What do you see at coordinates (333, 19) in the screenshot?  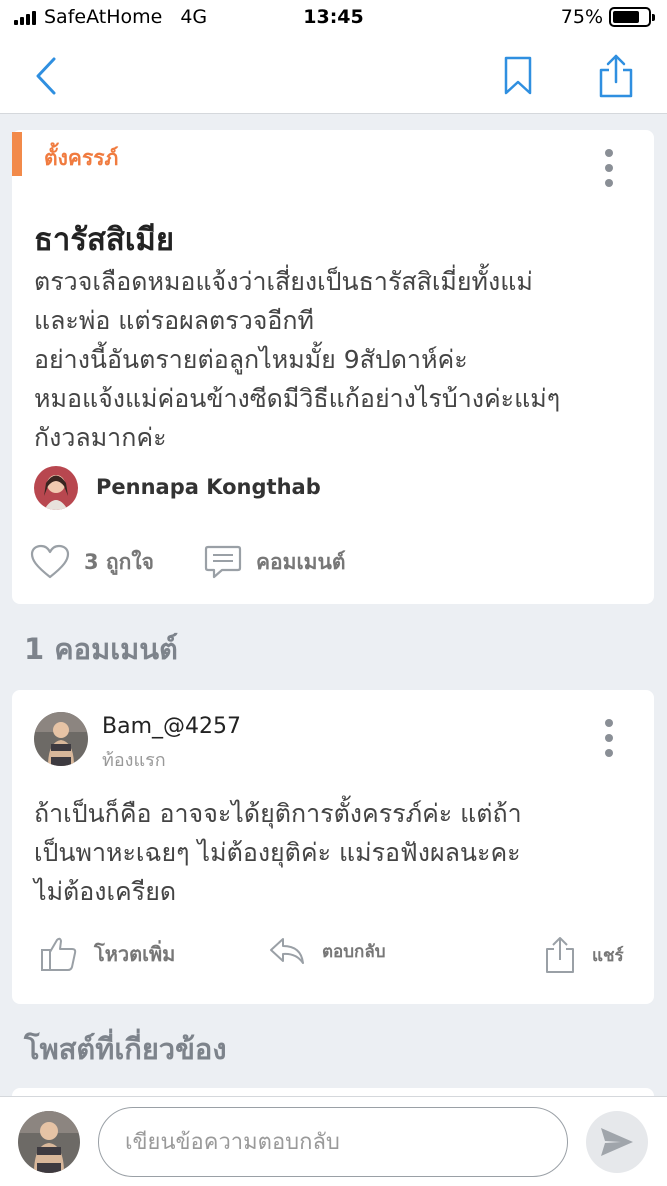 I see `status-bar: SafeAtHome 4G 13:45 75%` at bounding box center [333, 19].